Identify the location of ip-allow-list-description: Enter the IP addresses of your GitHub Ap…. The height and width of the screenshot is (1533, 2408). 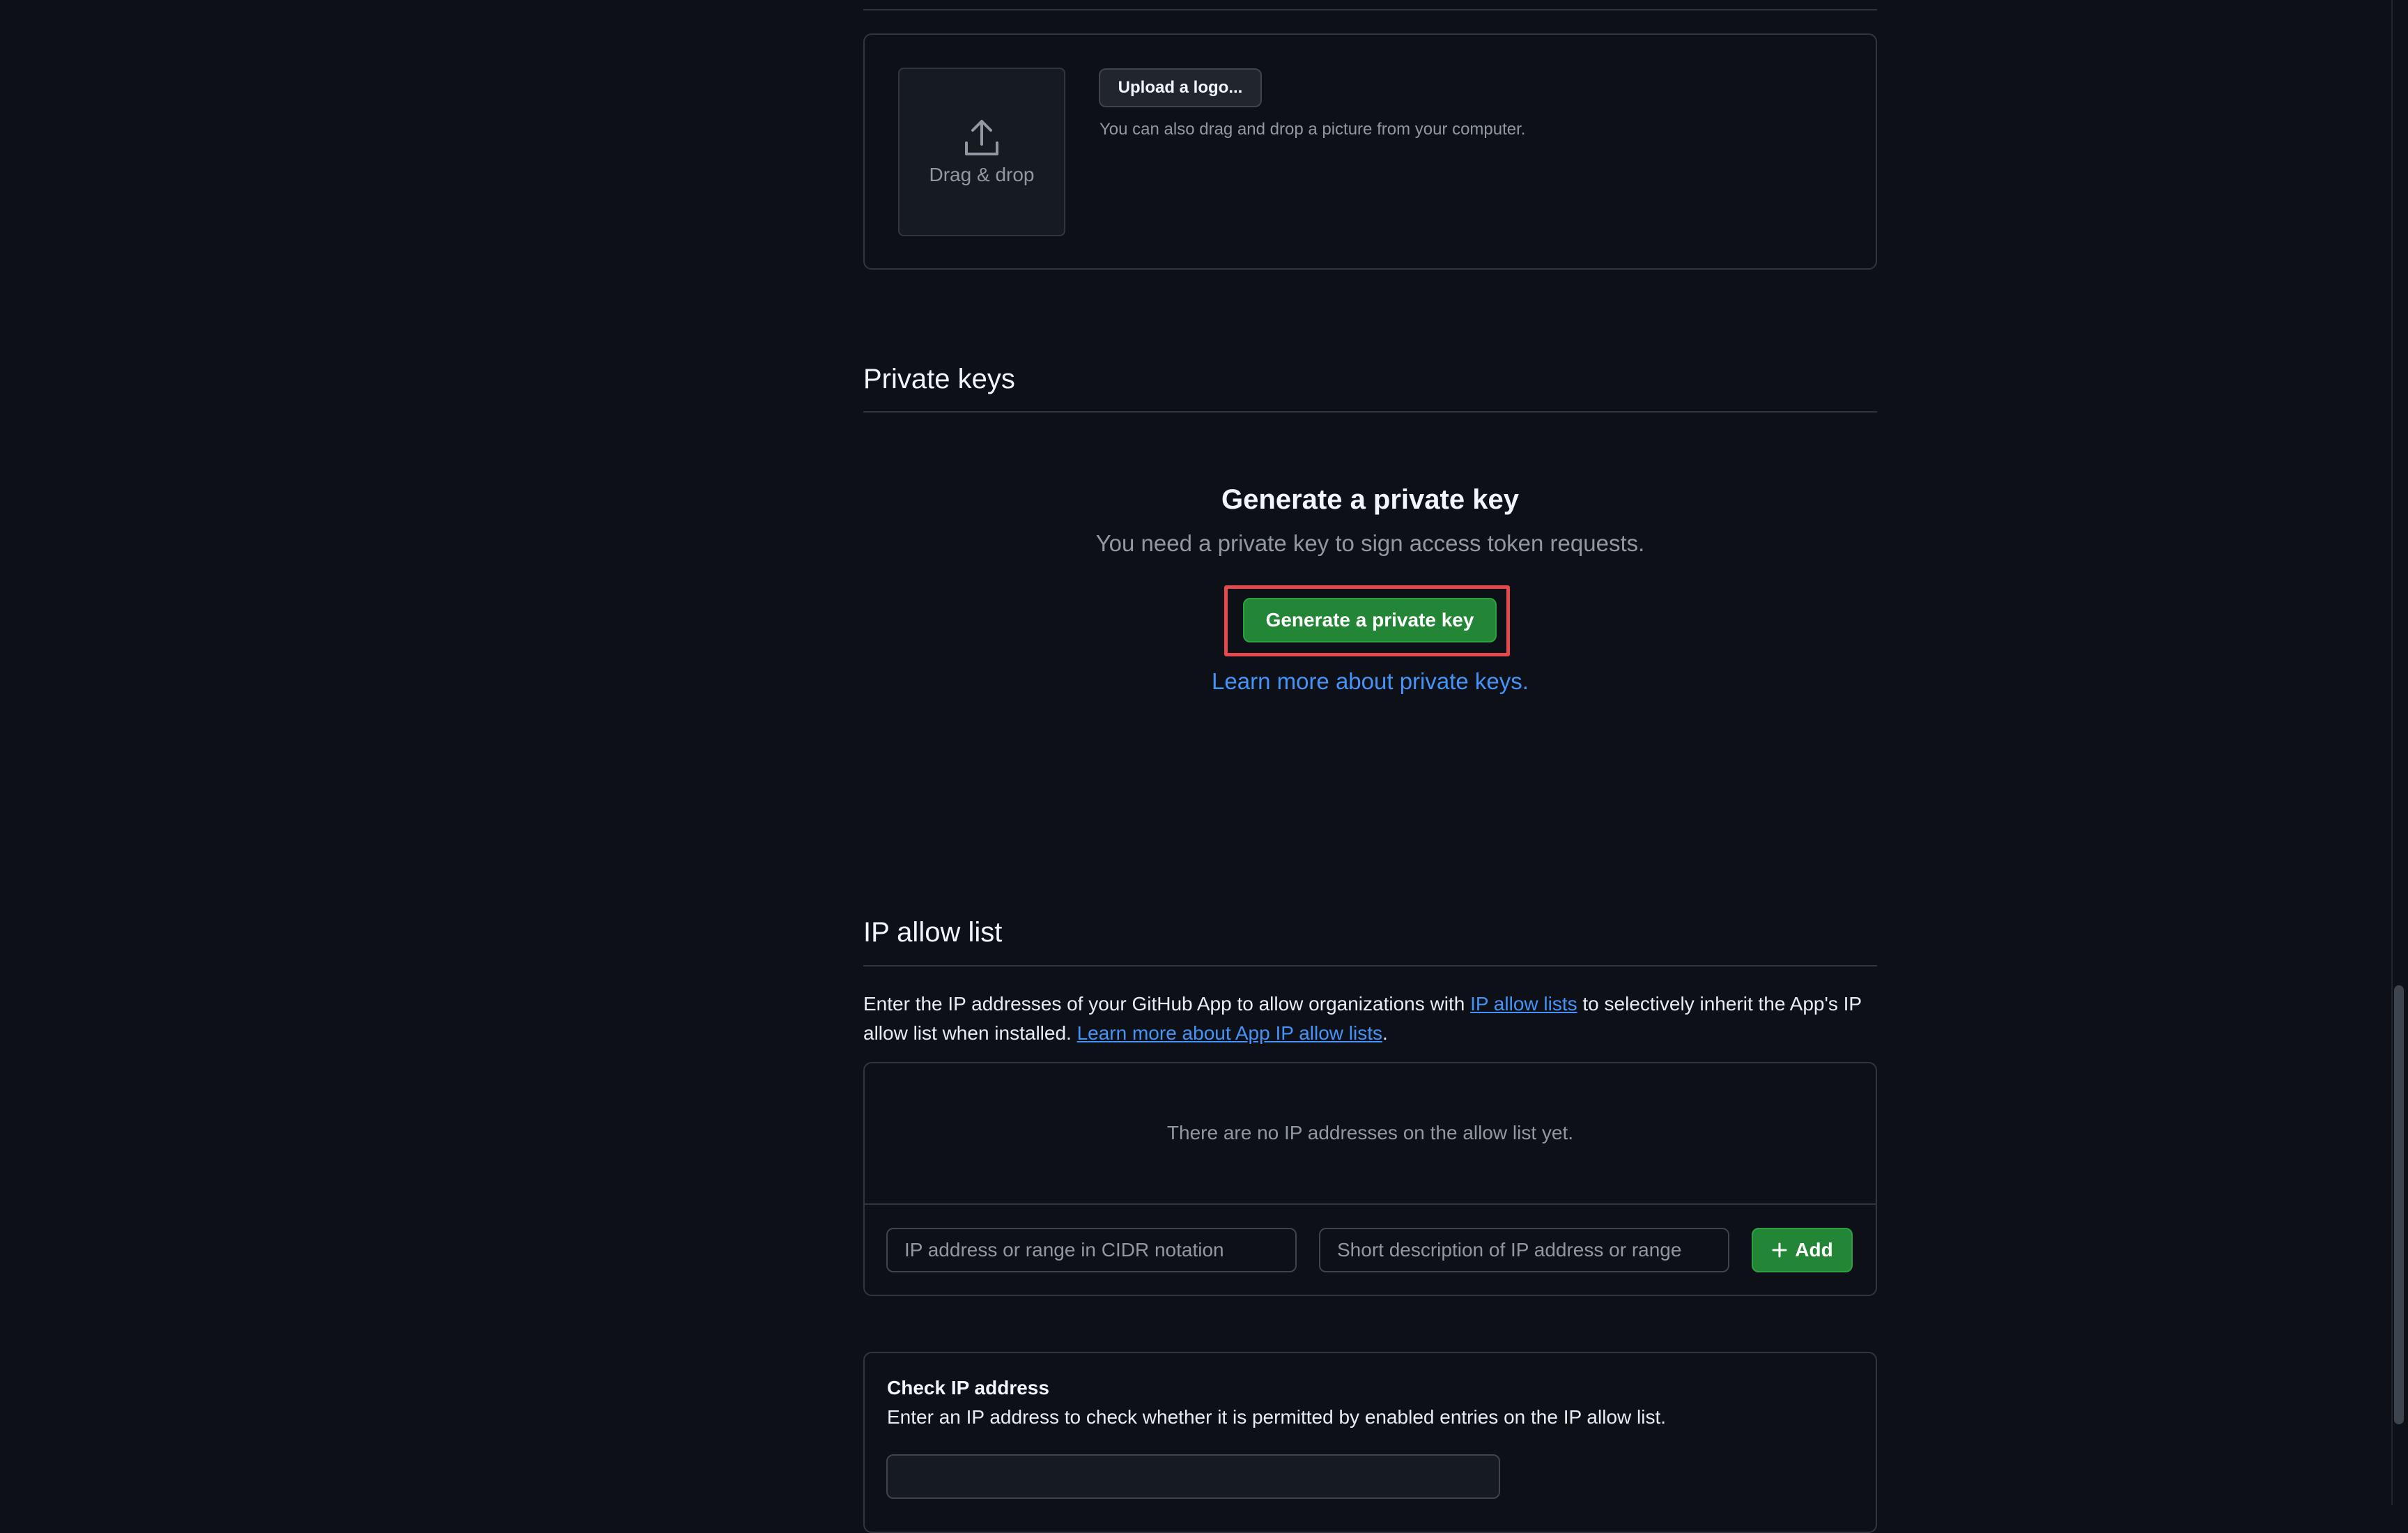
(1363, 1018).